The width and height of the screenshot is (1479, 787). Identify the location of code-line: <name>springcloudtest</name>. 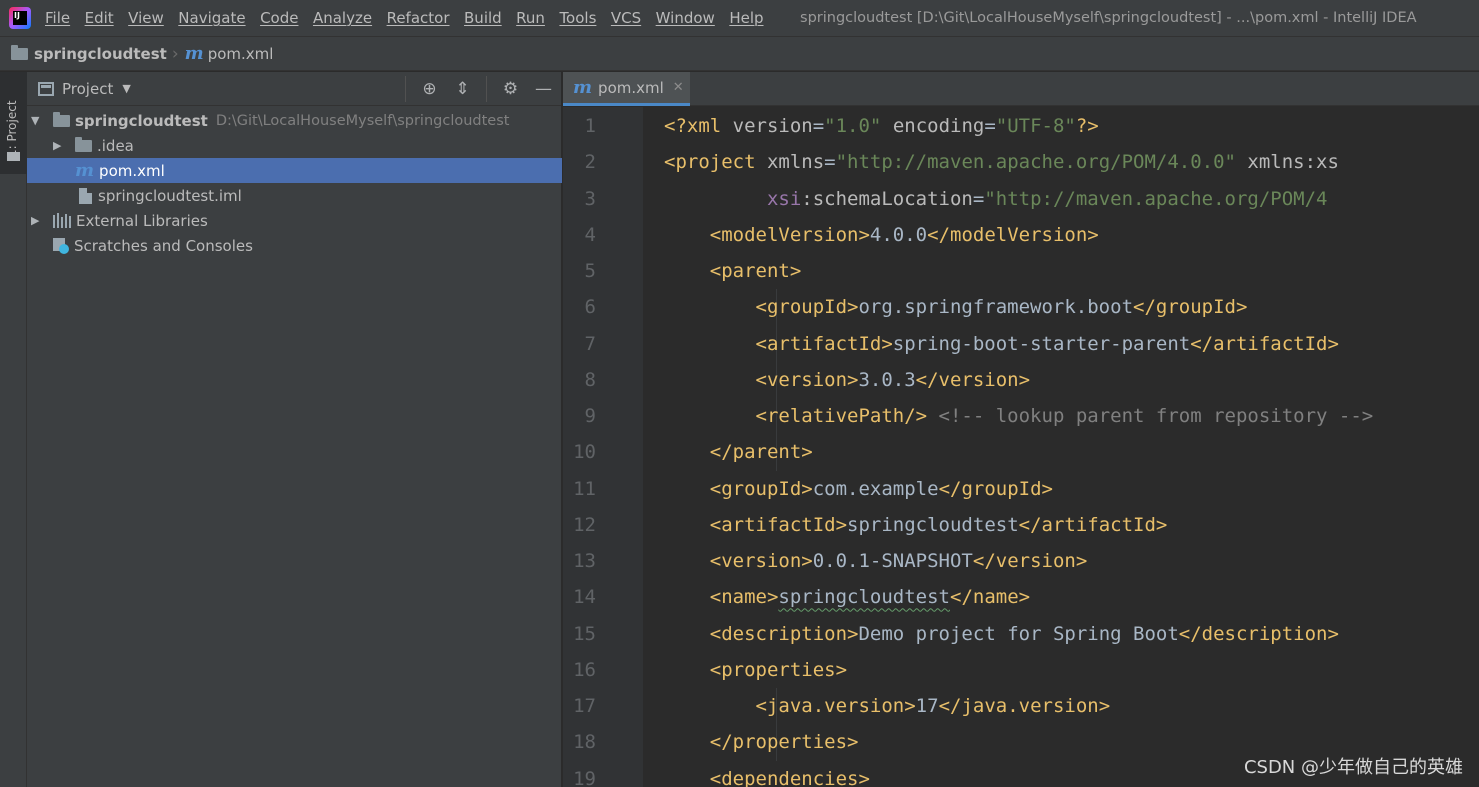
(847, 597).